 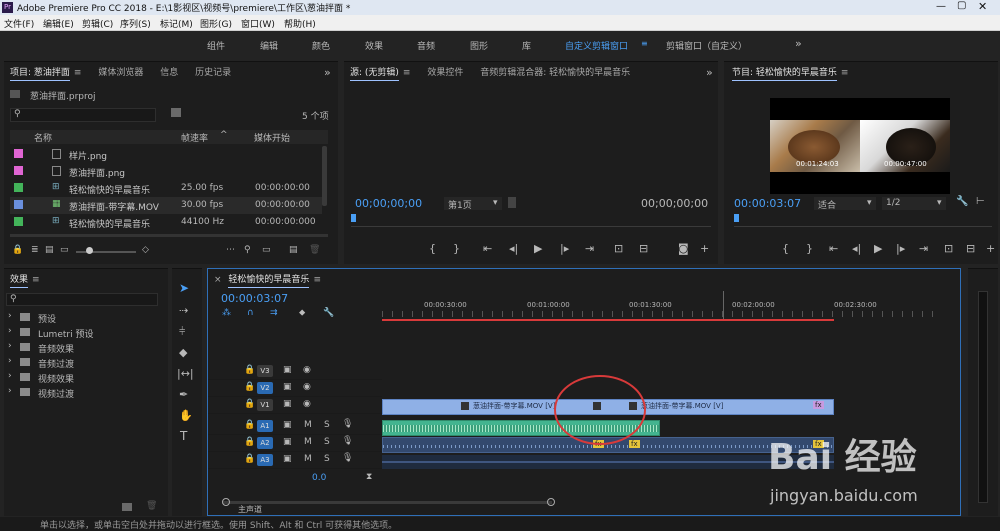 I want to click on tab-program: 节目: 轻松愉快的早晨音乐, so click(x=784, y=74).